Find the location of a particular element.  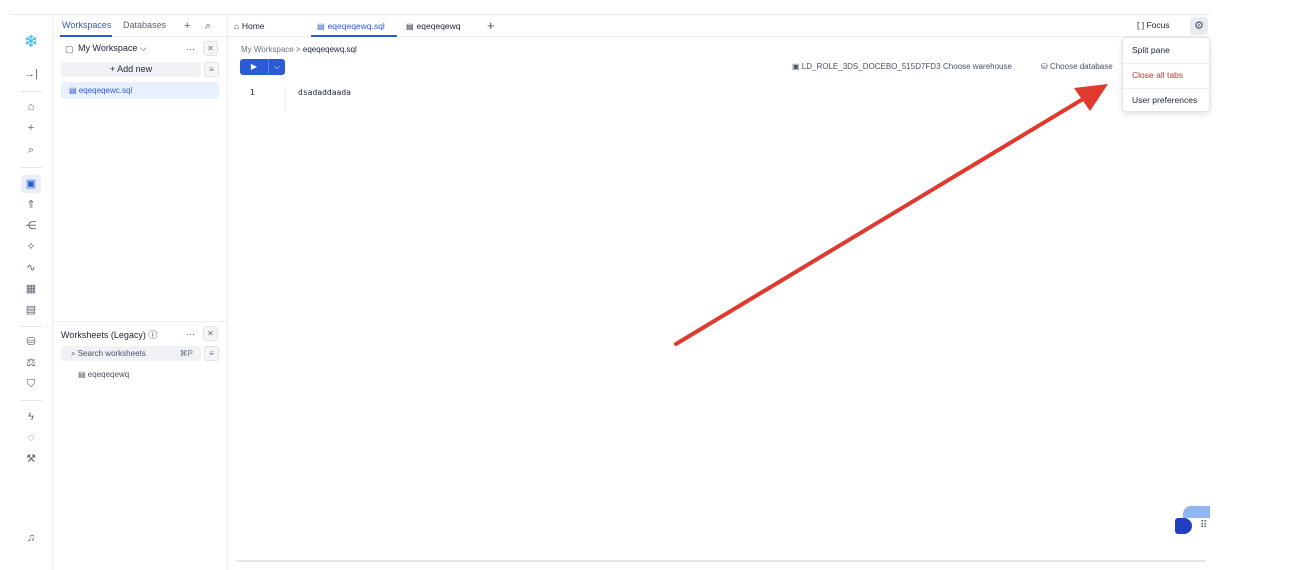

workspace-title-label: My Workspace is located at coordinates (108, 48).